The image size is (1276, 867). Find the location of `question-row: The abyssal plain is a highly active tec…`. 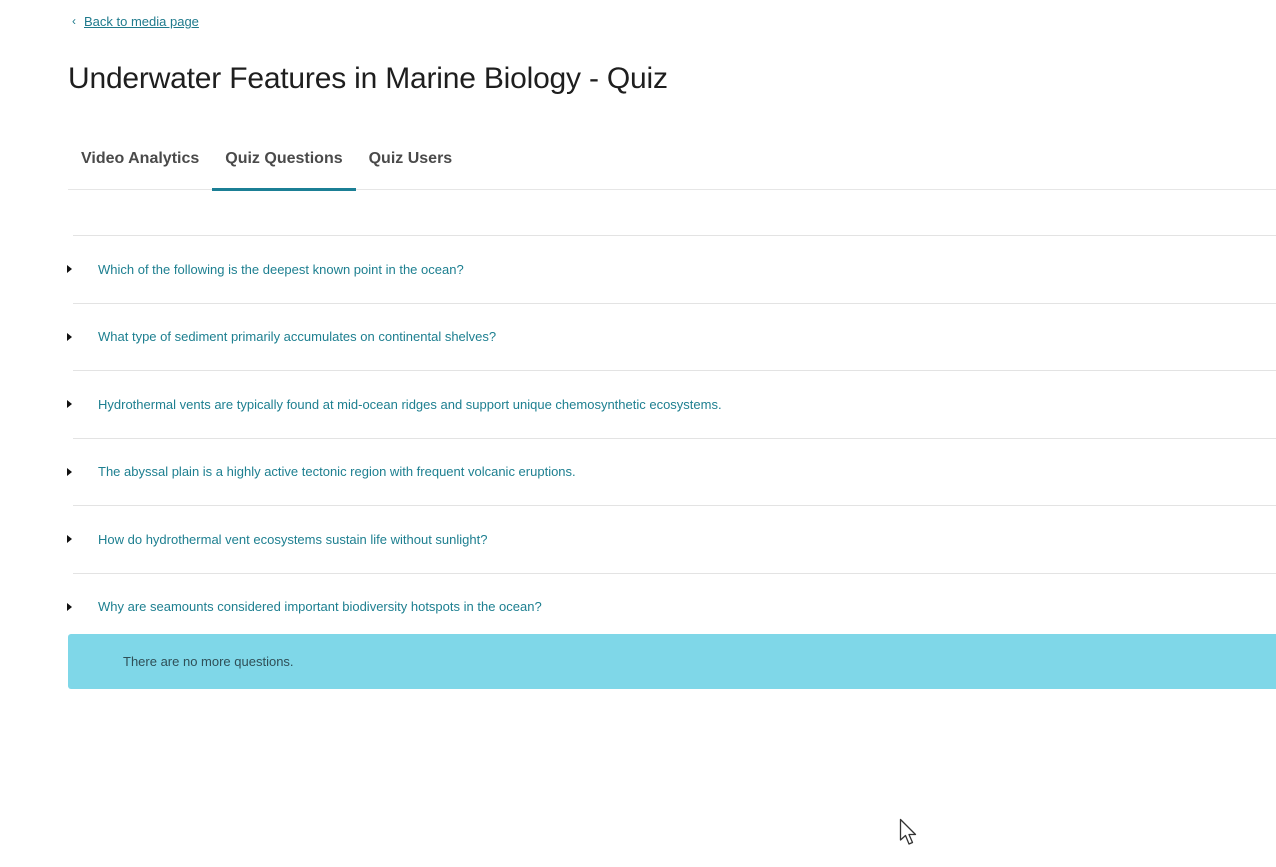

question-row: The abyssal plain is a highly active tec… is located at coordinates (671, 472).